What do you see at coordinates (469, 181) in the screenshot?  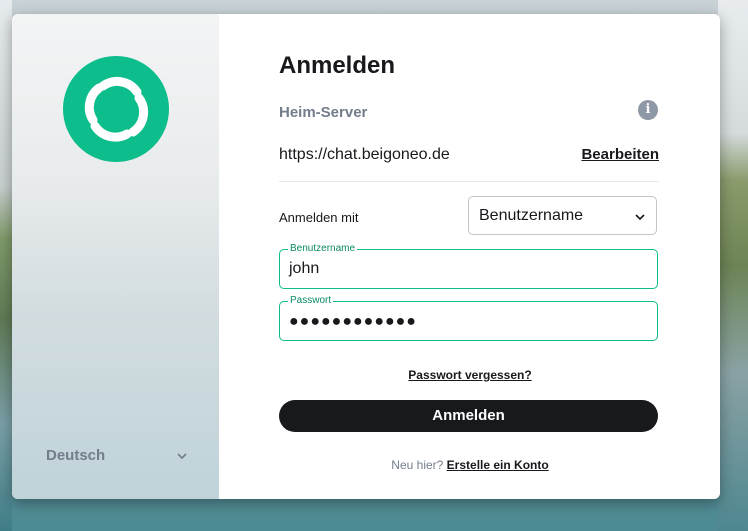 I see `divider` at bounding box center [469, 181].